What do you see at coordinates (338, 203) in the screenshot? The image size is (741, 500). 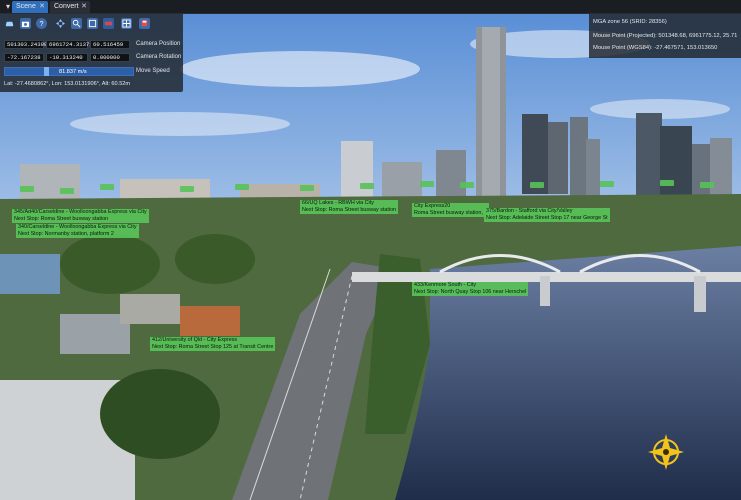 I see `bus-route: 66/UQ Lakes - RBWH via City` at bounding box center [338, 203].